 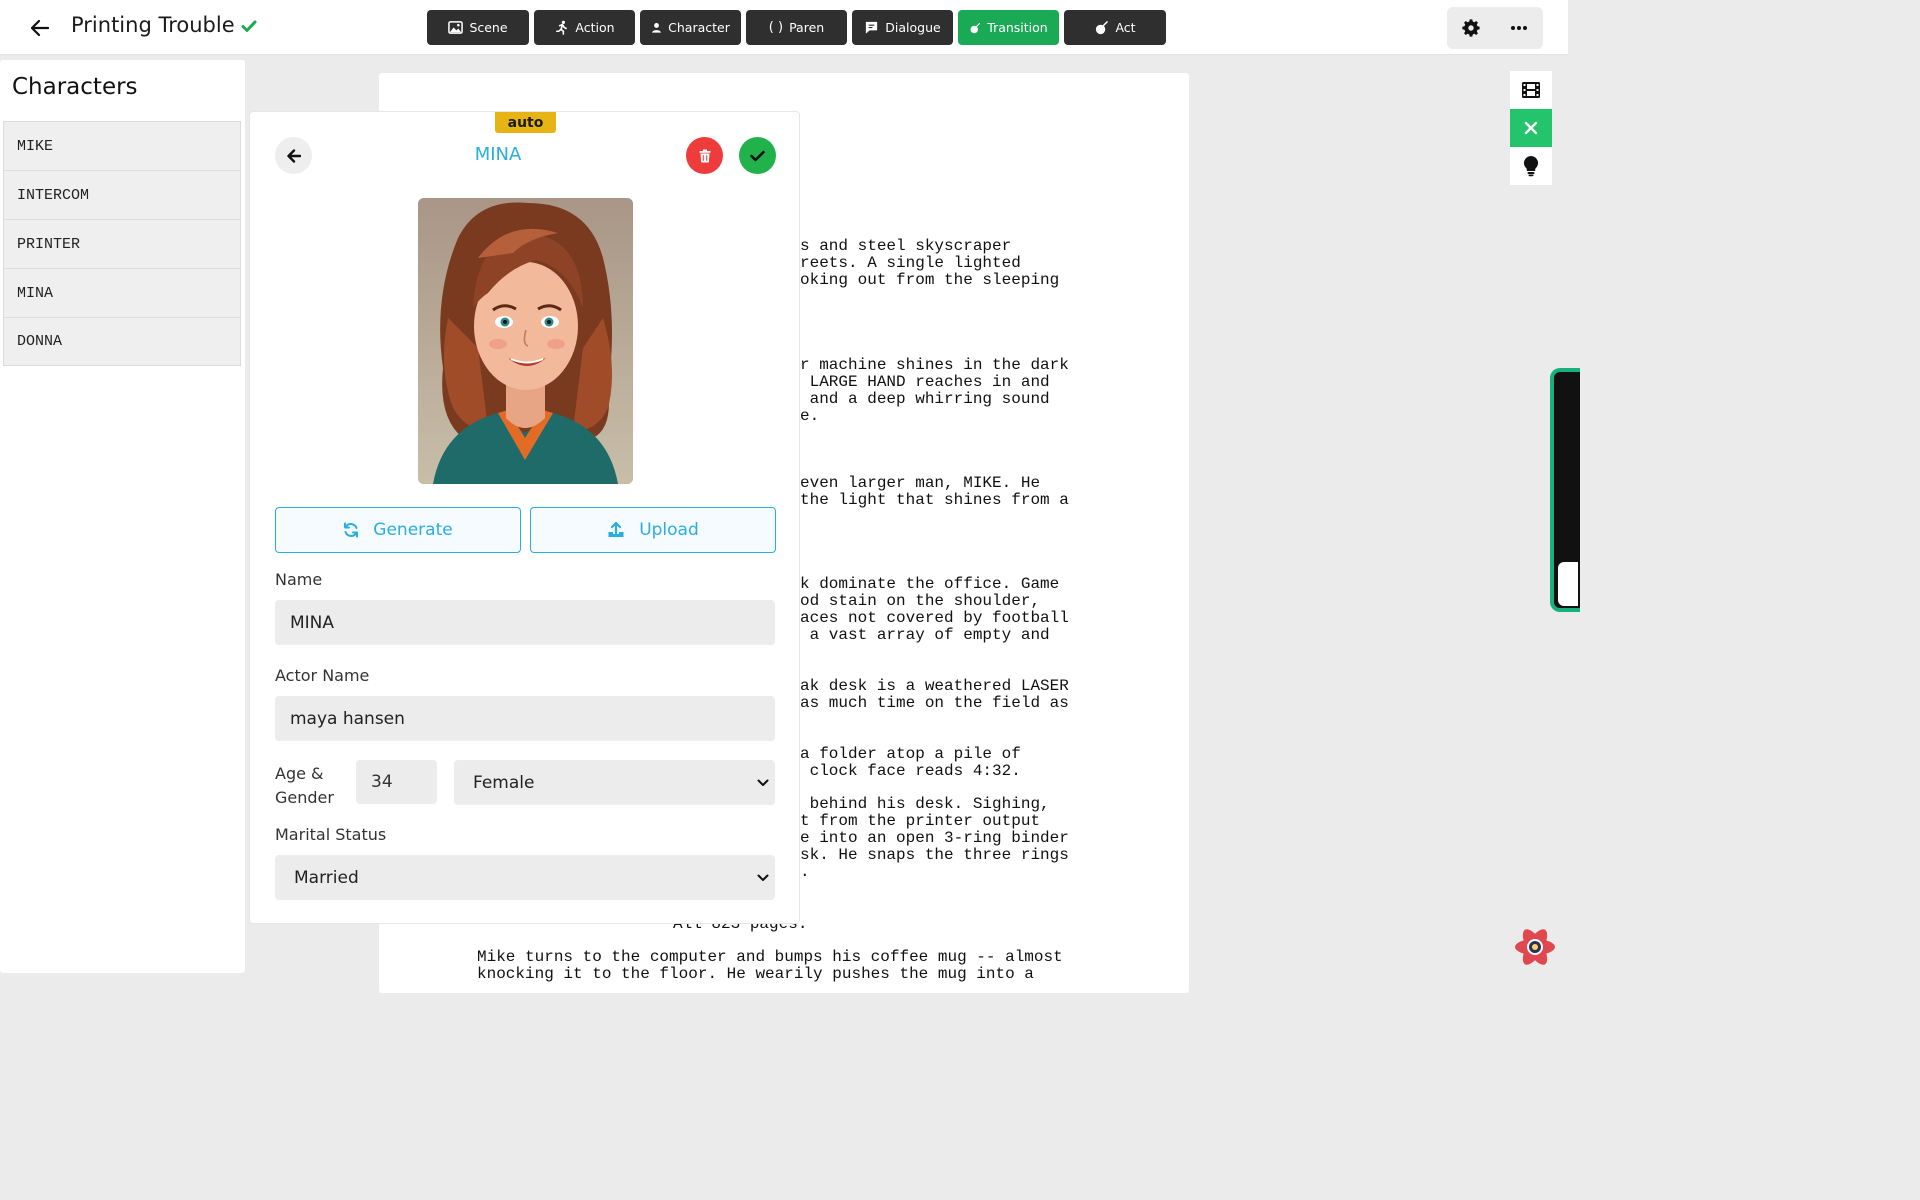 What do you see at coordinates (920, 601) in the screenshot?
I see `script-line: od stain on the shoulder,` at bounding box center [920, 601].